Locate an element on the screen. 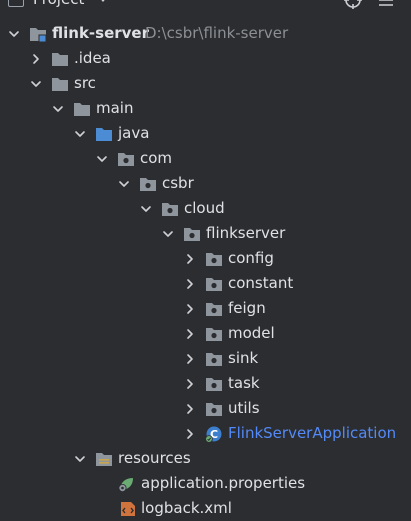 The image size is (411, 521). project-path: D:\csbr\flink-server is located at coordinates (217, 33).